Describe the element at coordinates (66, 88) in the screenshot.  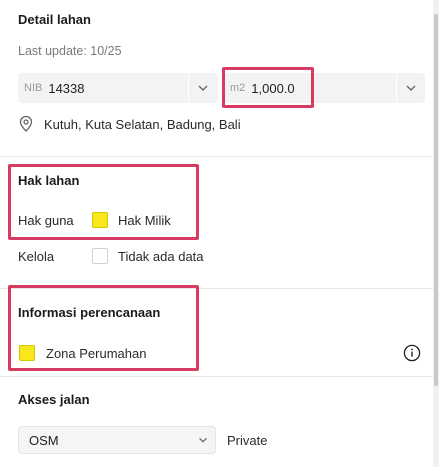
I see `nib-value: 14338` at that location.